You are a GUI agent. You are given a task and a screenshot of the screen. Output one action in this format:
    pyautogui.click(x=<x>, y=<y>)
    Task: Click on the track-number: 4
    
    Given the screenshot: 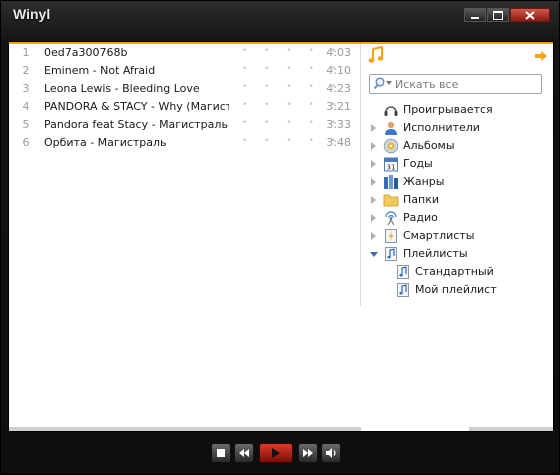 What is the action you would take?
    pyautogui.click(x=26, y=106)
    